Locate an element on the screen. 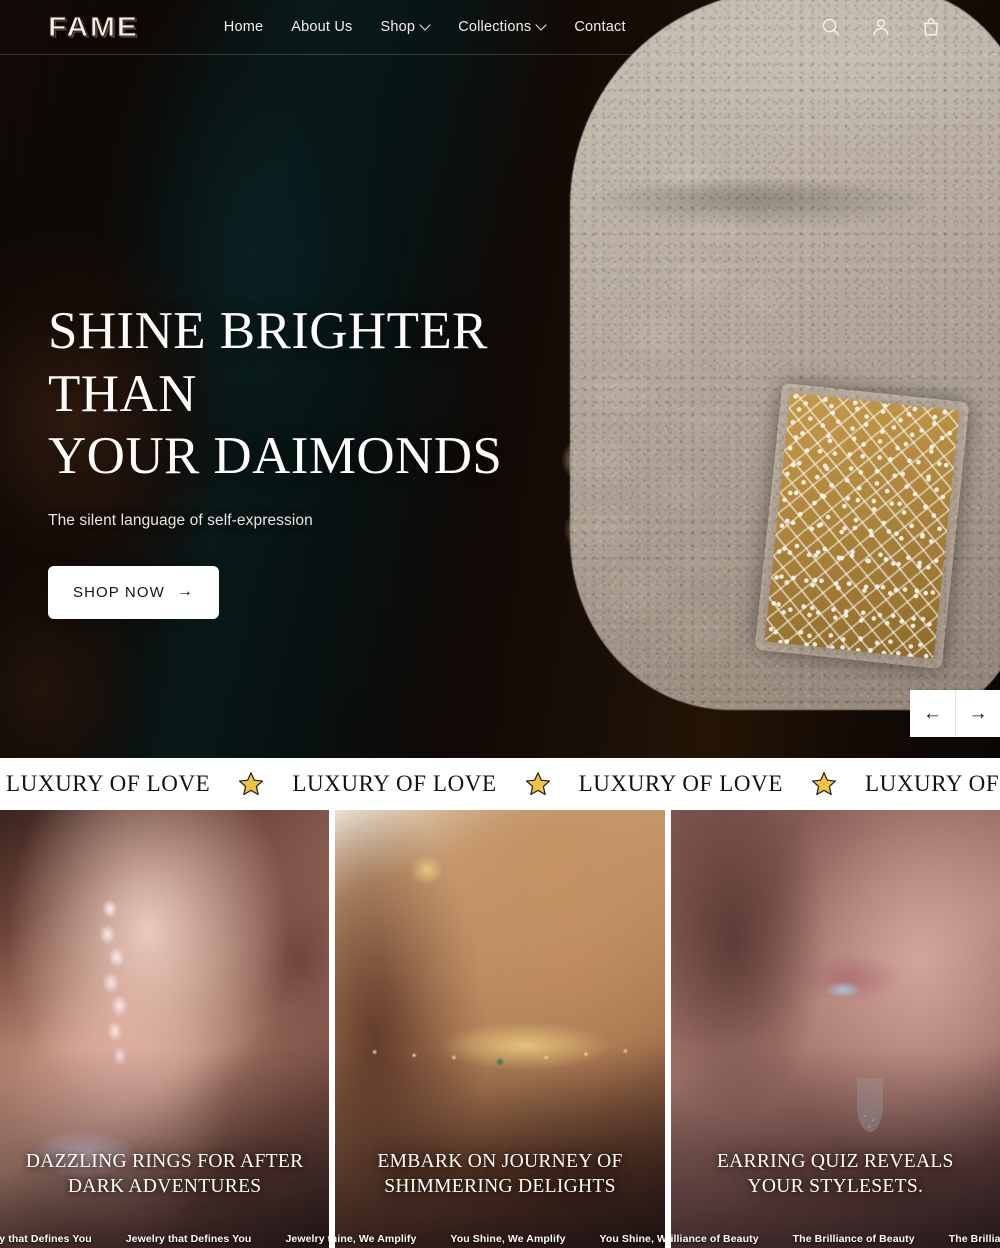 Image resolution: width=1000 pixels, height=1248 pixels. nav-item-contact: Contact is located at coordinates (599, 27).